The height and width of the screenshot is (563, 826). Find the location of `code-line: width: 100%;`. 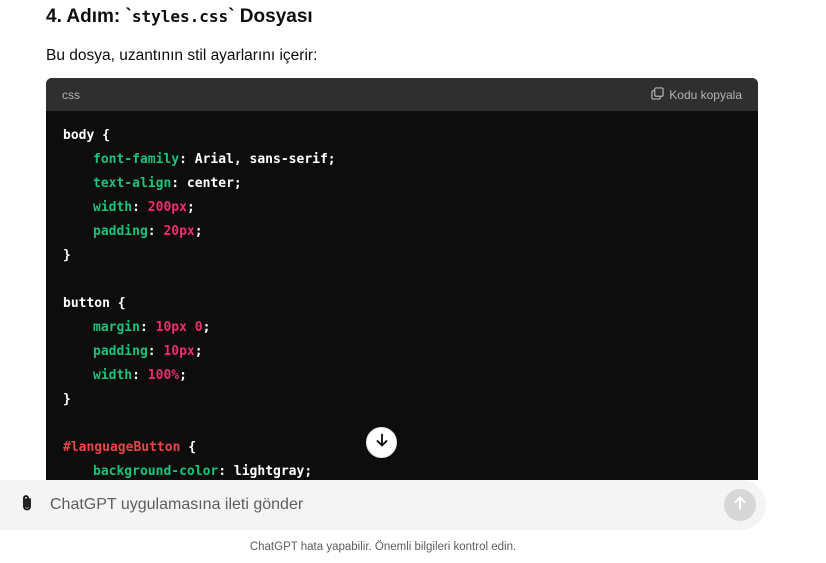

code-line: width: 100%; is located at coordinates (410, 376).